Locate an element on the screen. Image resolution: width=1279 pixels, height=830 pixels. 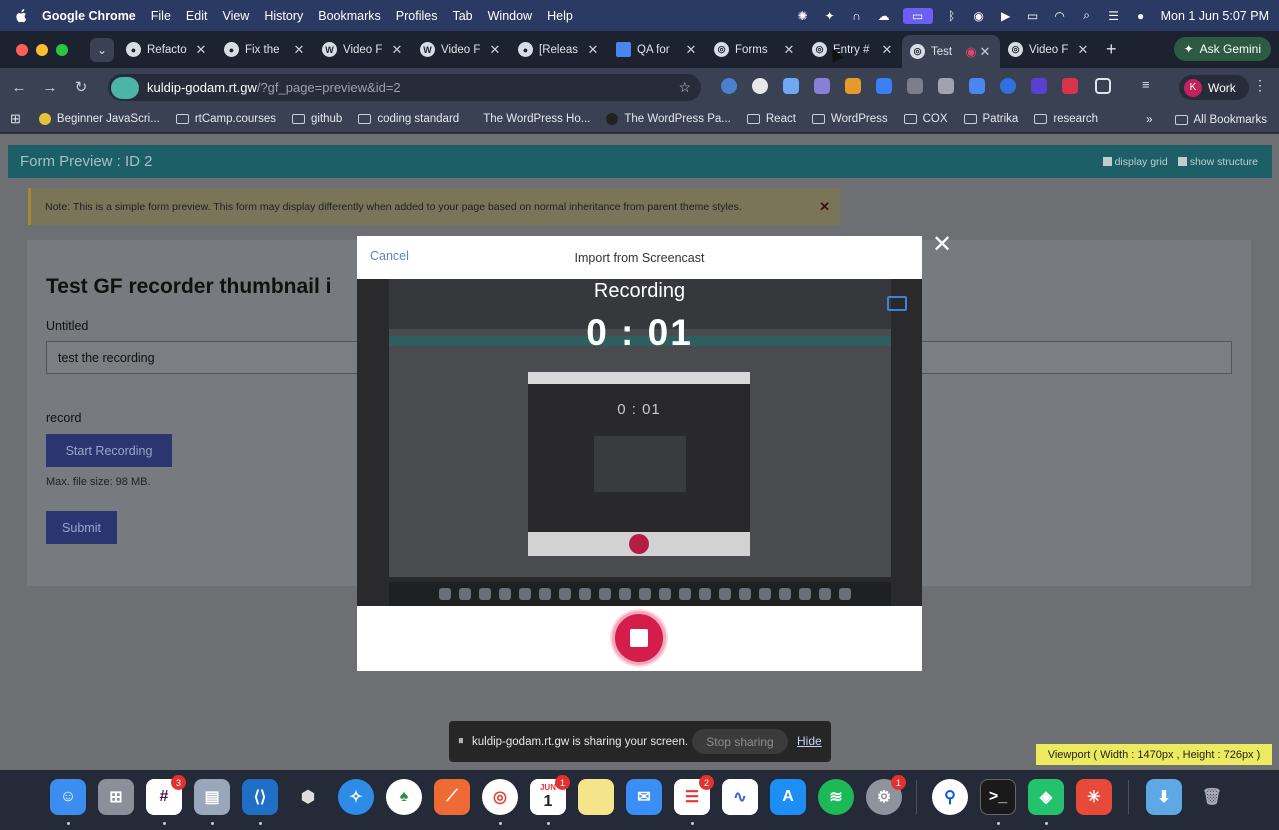
display-grid-checkbox is located at coordinates (1107, 161).